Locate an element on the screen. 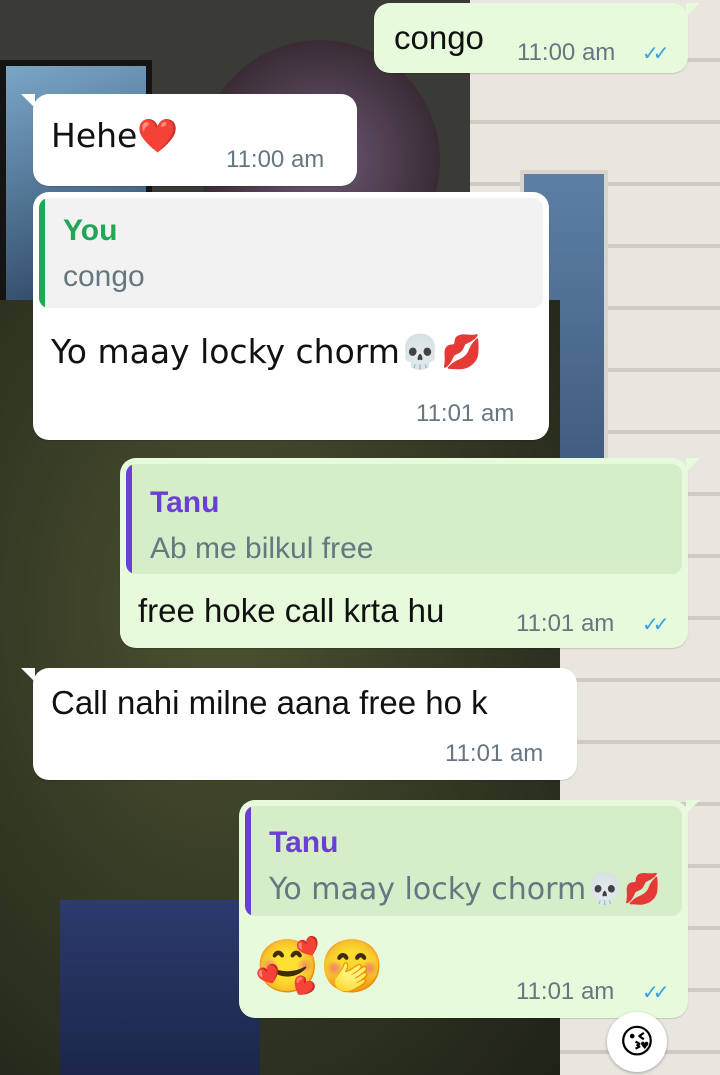 Image resolution: width=720 pixels, height=1075 pixels. quote-text: Ab me bilkul free is located at coordinates (262, 548).